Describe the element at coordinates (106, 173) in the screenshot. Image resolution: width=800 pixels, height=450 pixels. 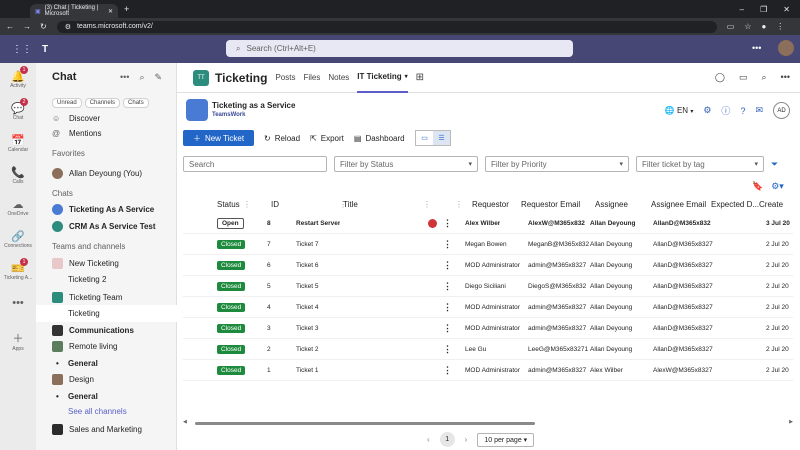
I see `chat-list-item: Allan Deyoung (You)` at that location.